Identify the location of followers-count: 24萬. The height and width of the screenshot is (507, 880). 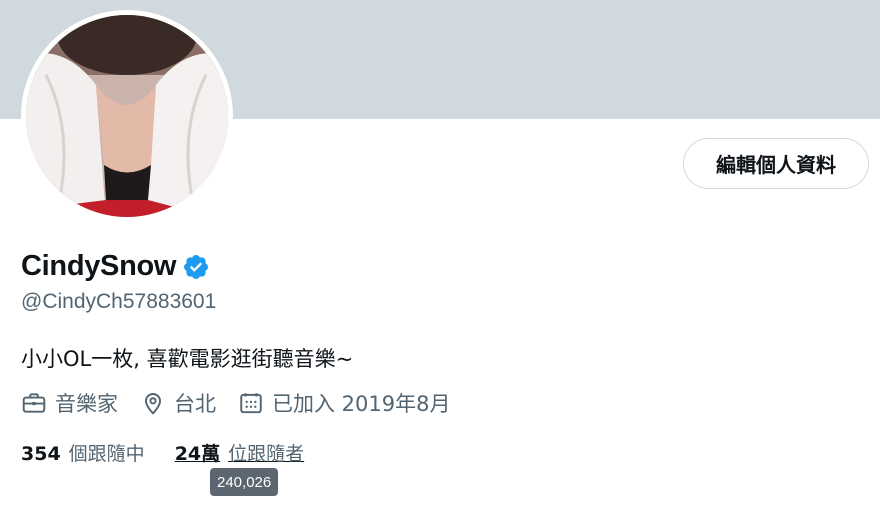
(197, 454).